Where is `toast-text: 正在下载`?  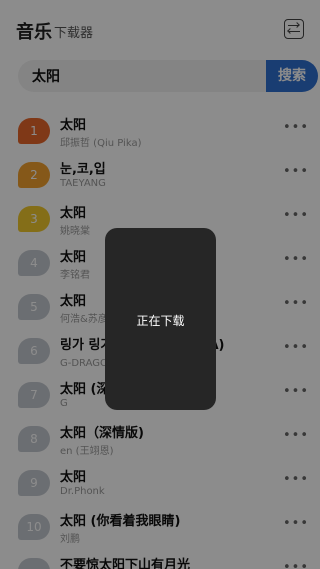 toast-text: 正在下载 is located at coordinates (160, 321).